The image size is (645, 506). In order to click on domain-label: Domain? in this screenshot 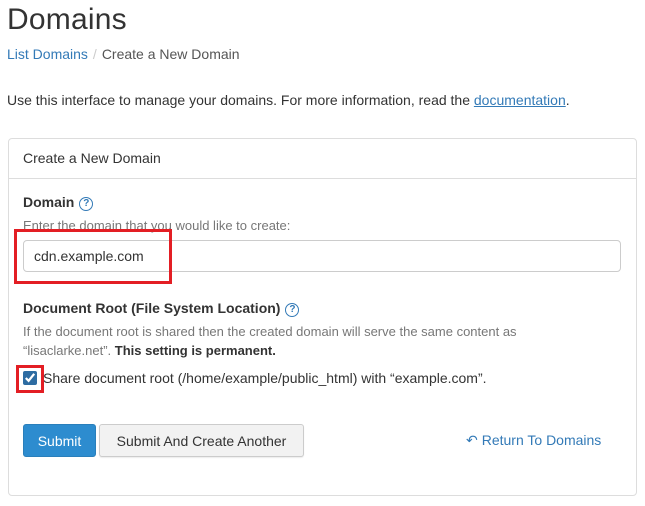, I will do `click(58, 202)`.